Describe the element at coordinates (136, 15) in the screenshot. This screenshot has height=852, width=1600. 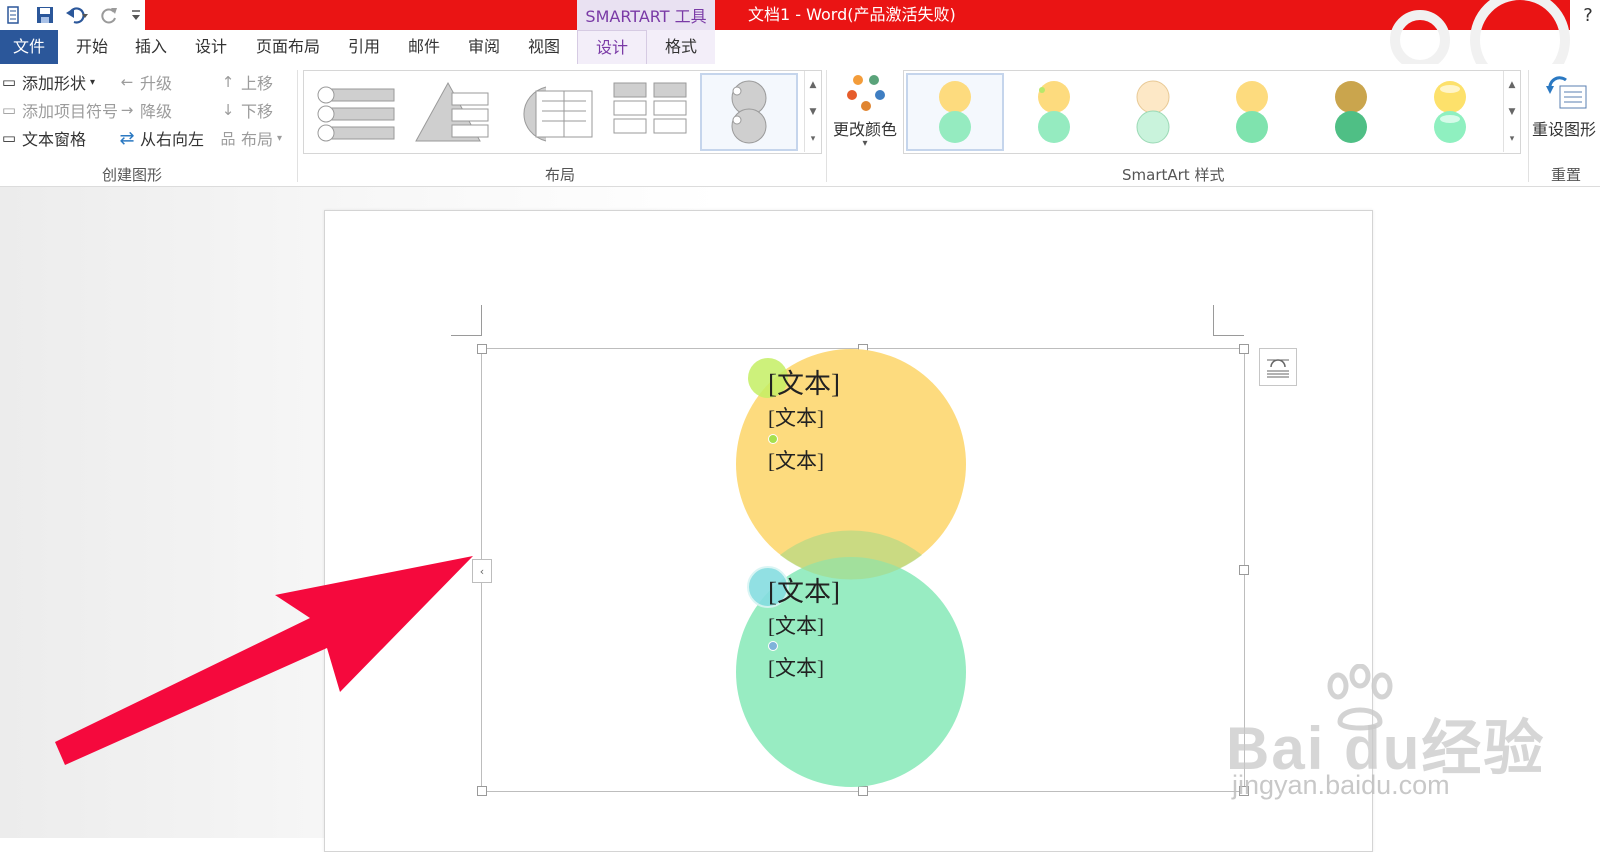
I see `customize-qat-icon` at that location.